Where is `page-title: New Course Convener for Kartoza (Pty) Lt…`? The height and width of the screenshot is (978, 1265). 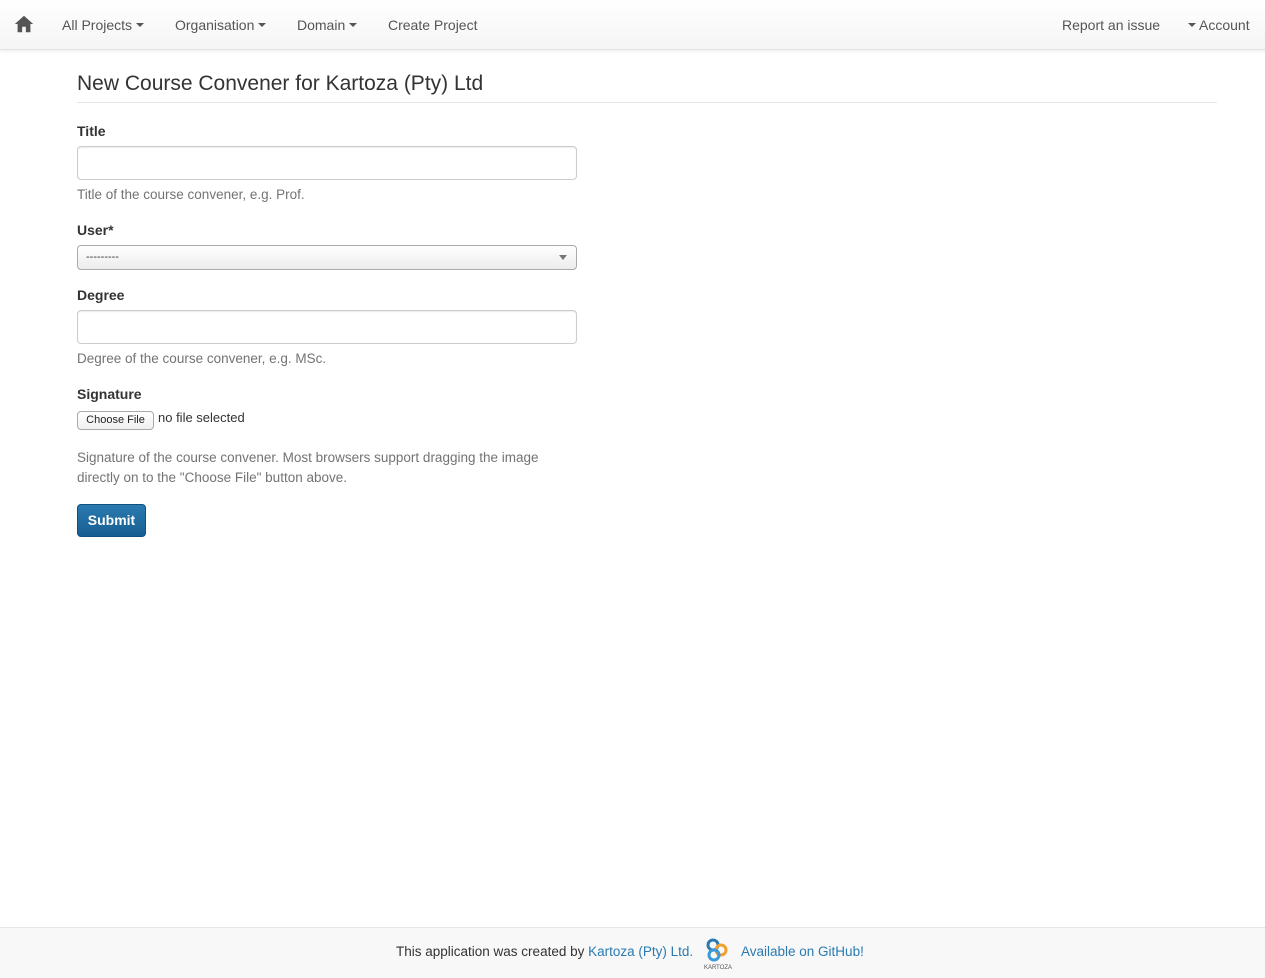 page-title: New Course Convener for Kartoza (Pty) Lt… is located at coordinates (647, 87).